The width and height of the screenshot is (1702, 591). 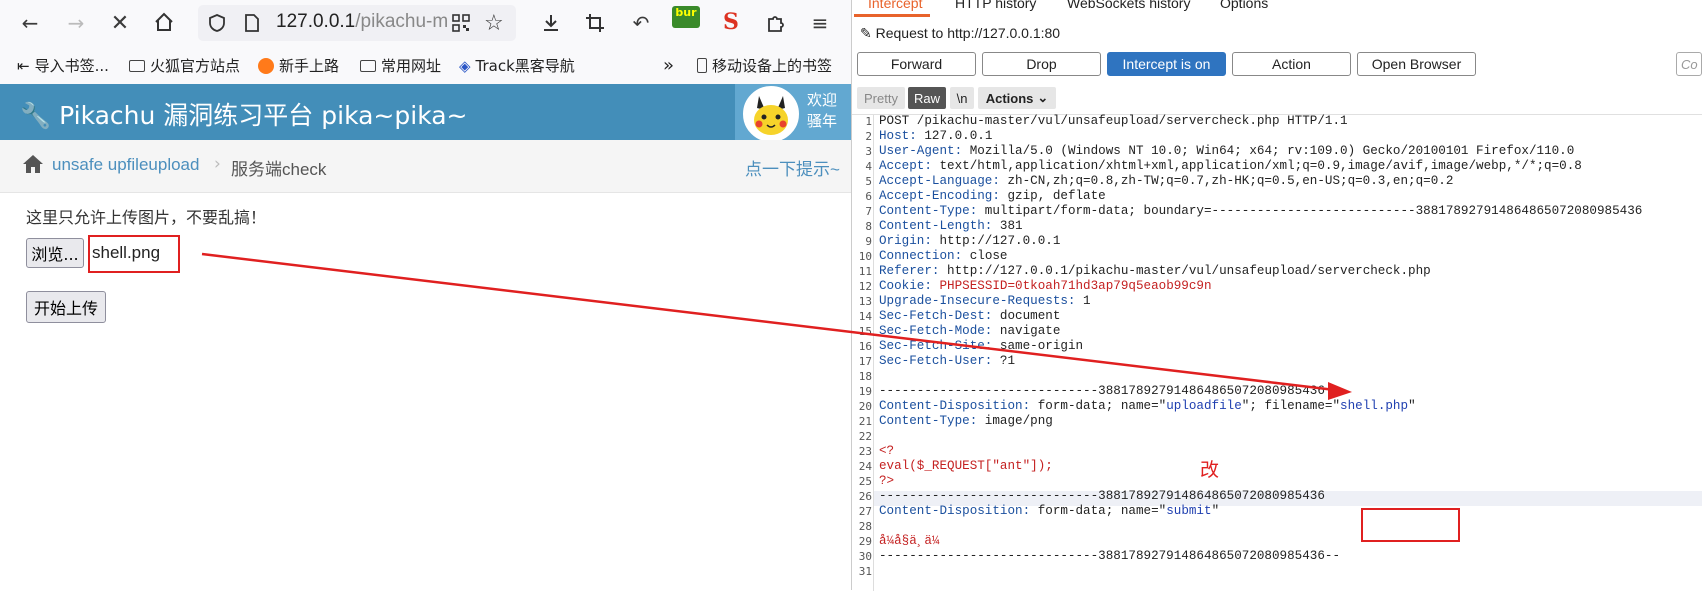 I want to click on header-key: Connection:, so click(x=921, y=256).